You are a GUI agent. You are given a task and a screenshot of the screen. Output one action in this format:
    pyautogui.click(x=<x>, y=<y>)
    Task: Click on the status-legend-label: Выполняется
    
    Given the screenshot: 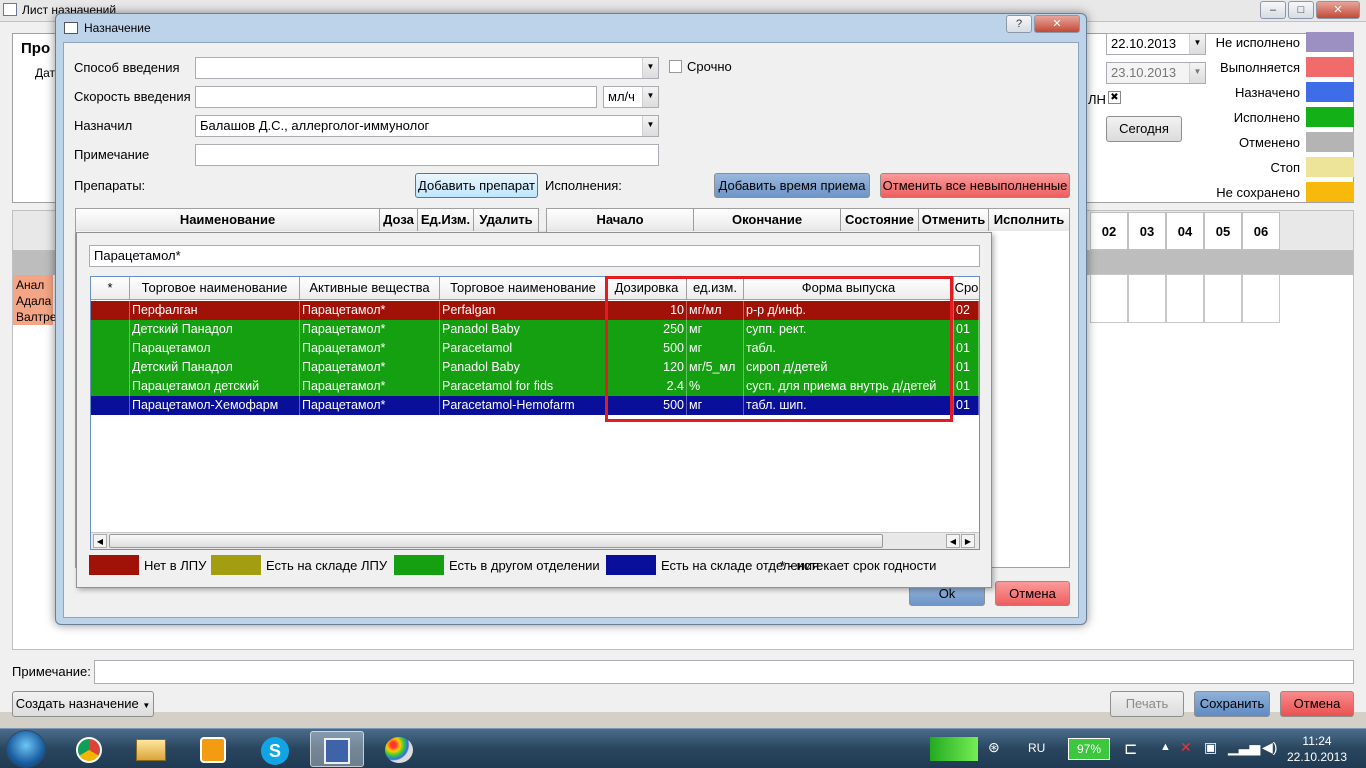 What is the action you would take?
    pyautogui.click(x=1260, y=67)
    